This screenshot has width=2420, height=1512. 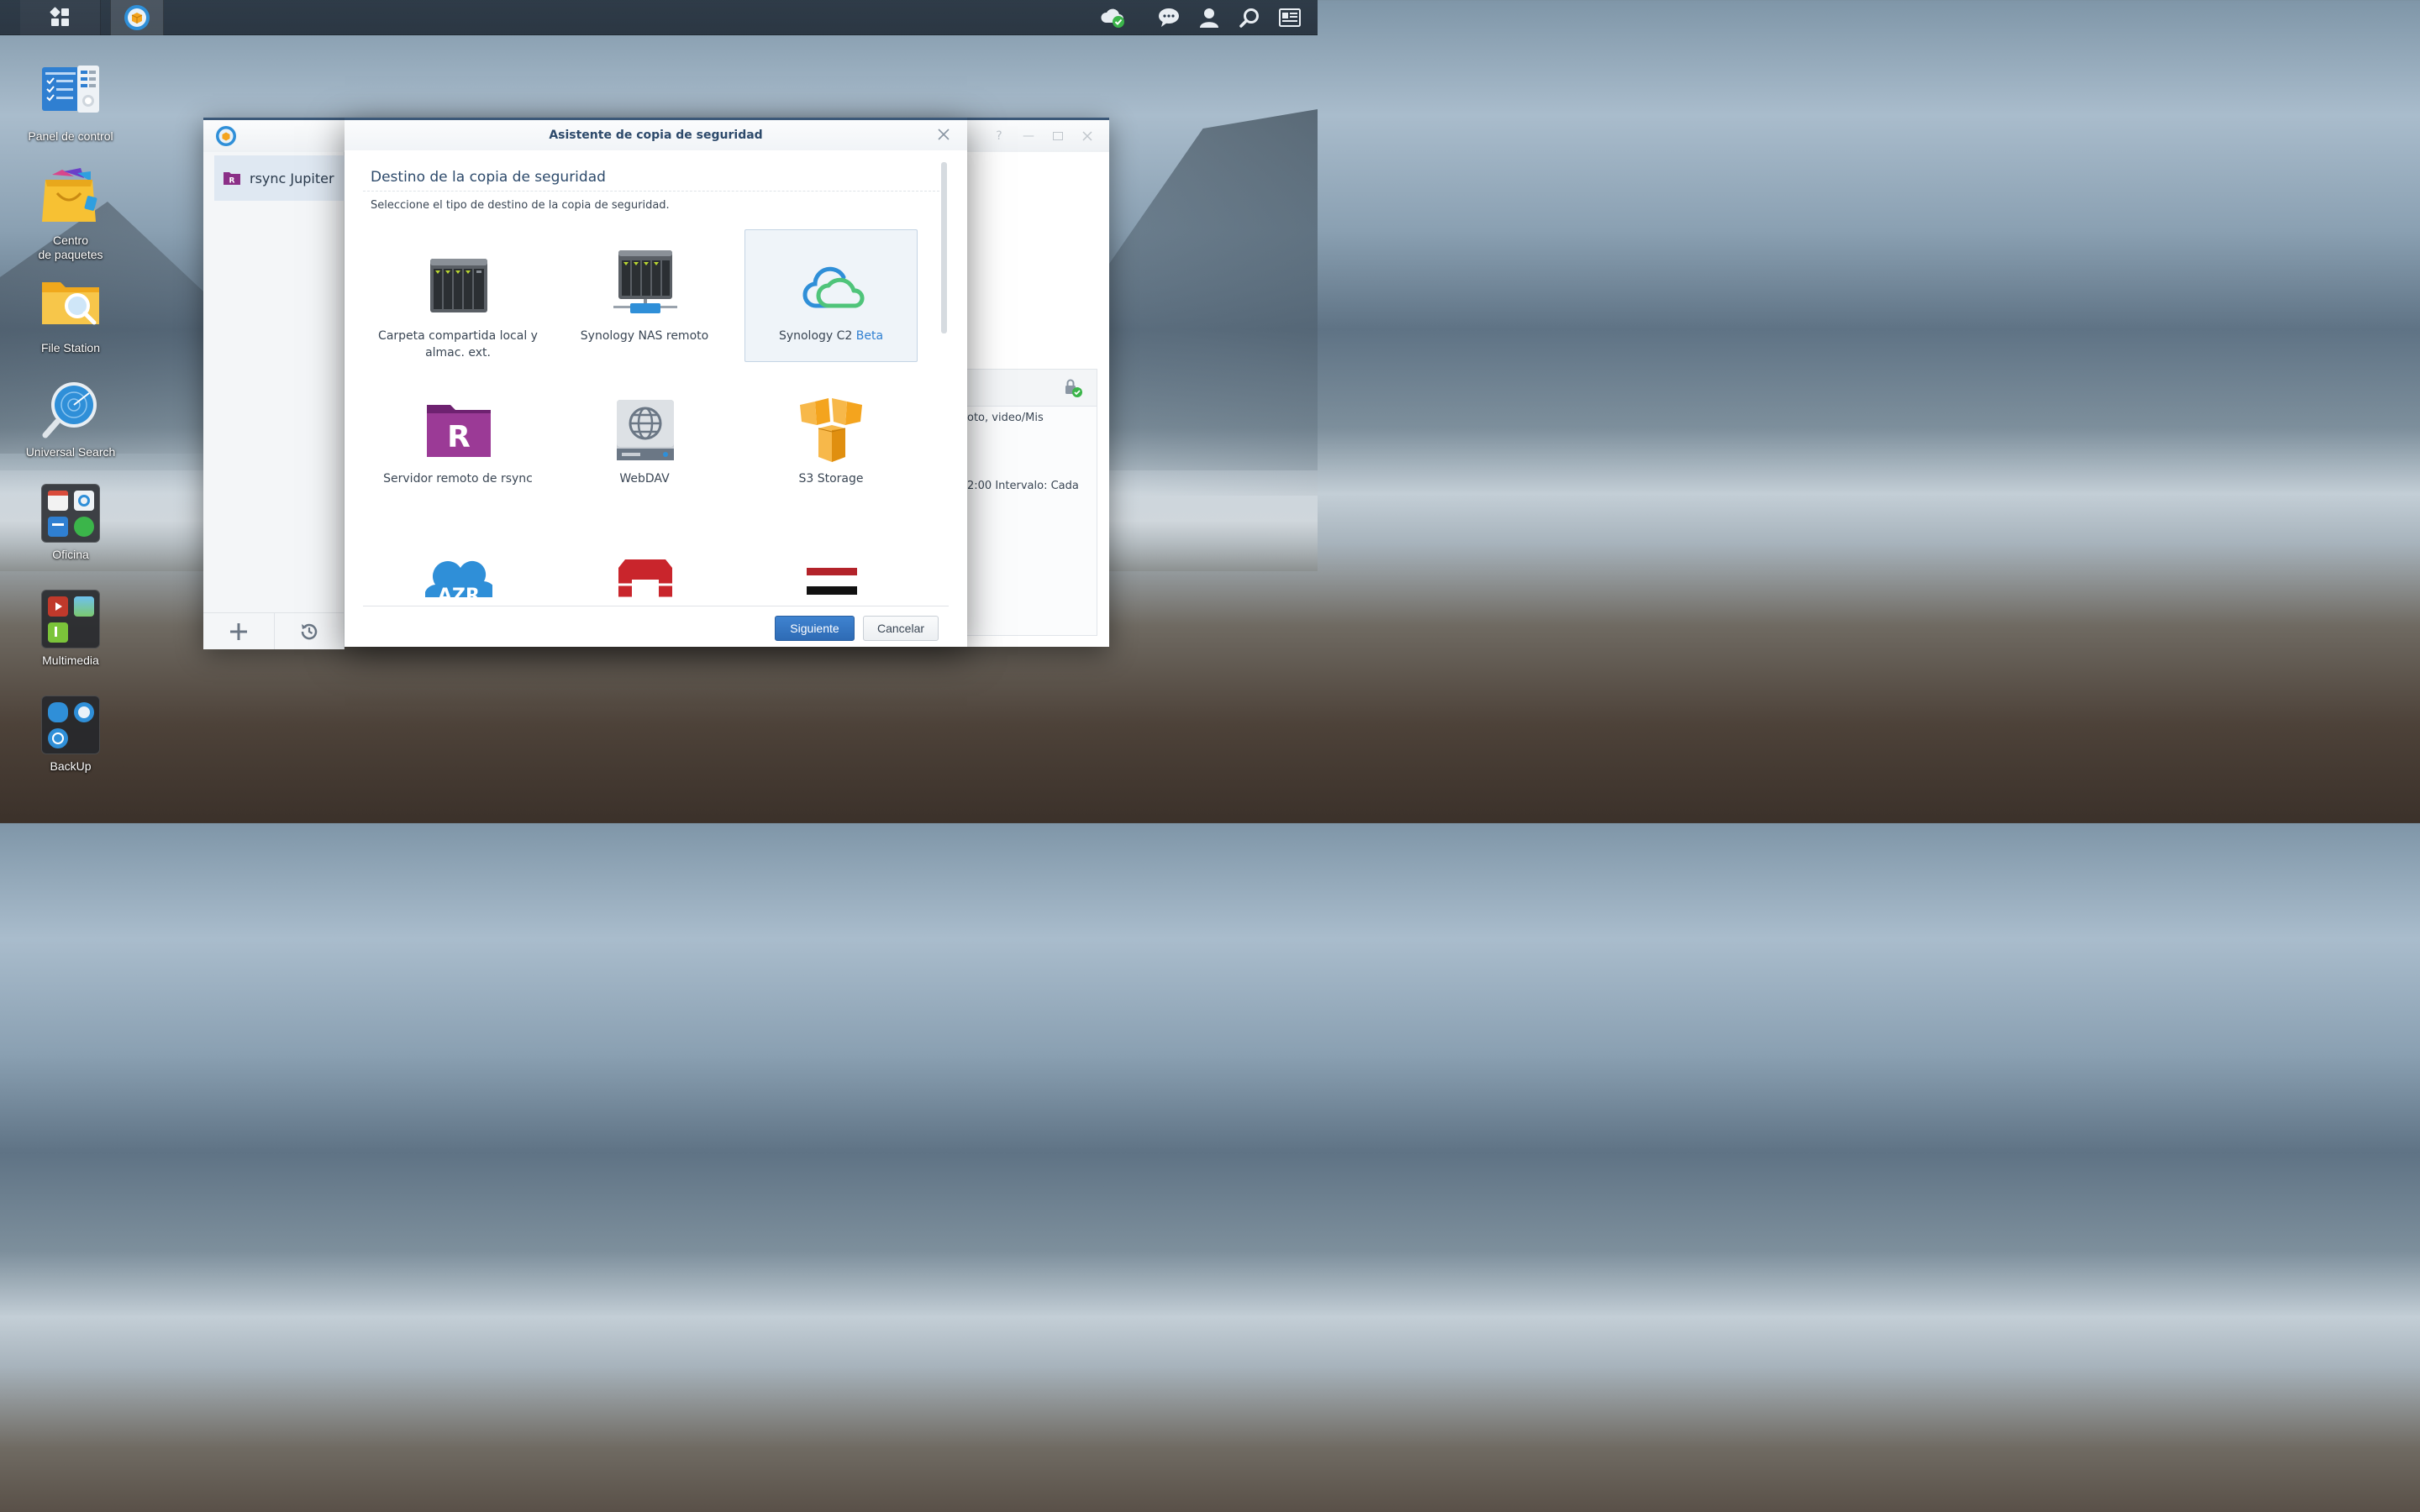 What do you see at coordinates (70, 452) in the screenshot?
I see `desktop-icon-label: Universal Search` at bounding box center [70, 452].